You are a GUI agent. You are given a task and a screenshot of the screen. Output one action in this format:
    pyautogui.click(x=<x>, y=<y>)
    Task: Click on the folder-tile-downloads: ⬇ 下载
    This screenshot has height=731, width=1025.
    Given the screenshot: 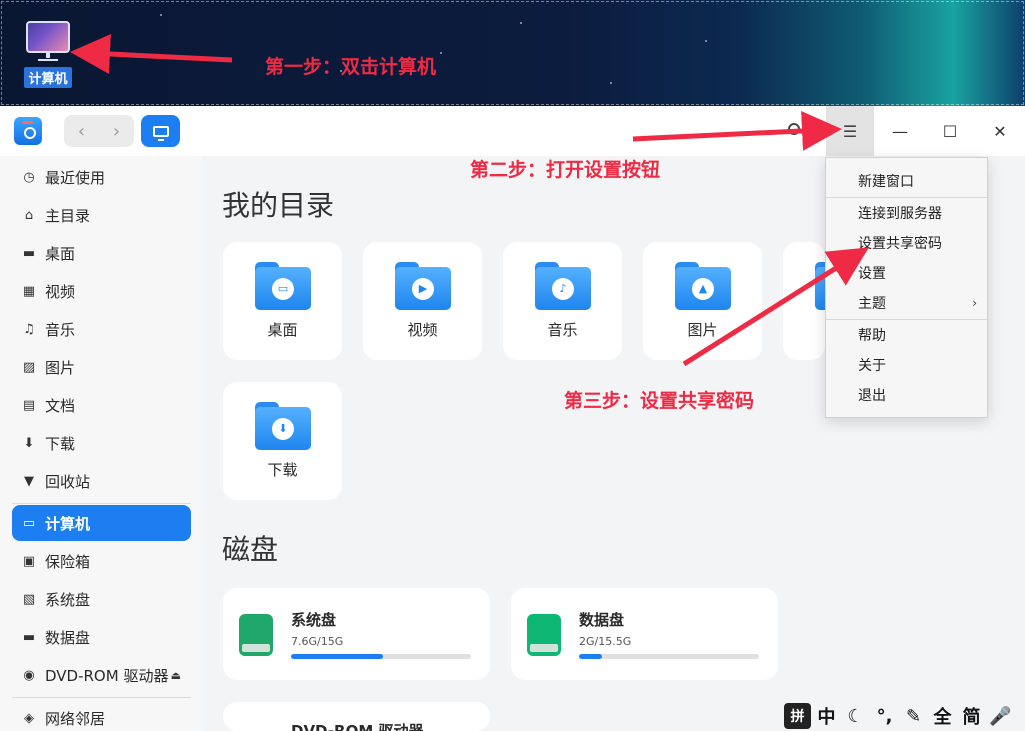 What is the action you would take?
    pyautogui.click(x=282, y=441)
    